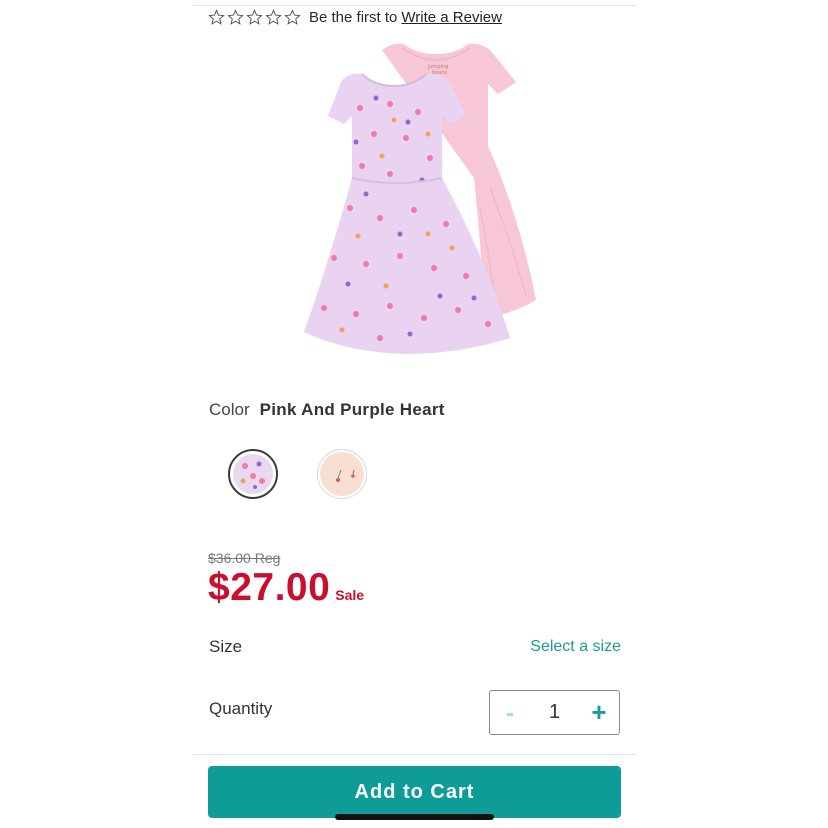 This screenshot has height=828, width=828. I want to click on select-size-link: Select a size, so click(575, 647).